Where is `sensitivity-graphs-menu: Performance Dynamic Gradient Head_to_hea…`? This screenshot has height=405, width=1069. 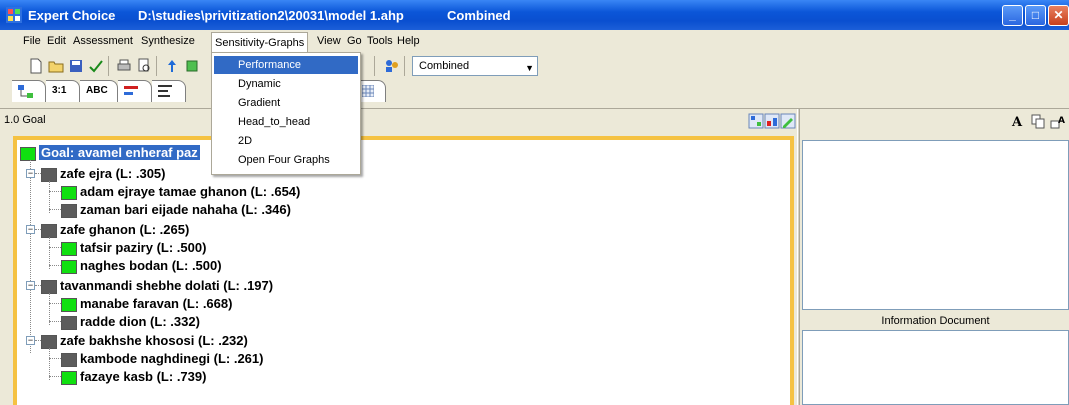
sensitivity-graphs-menu: Performance Dynamic Gradient Head_to_hea… is located at coordinates (286, 113).